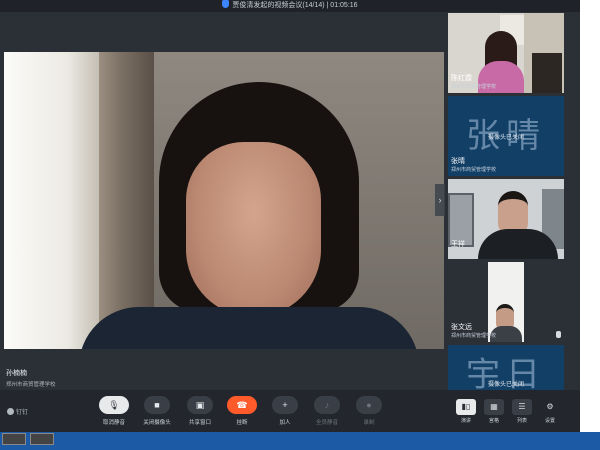  Describe the element at coordinates (242, 405) in the screenshot. I see `hangup-icon: ☎` at that location.